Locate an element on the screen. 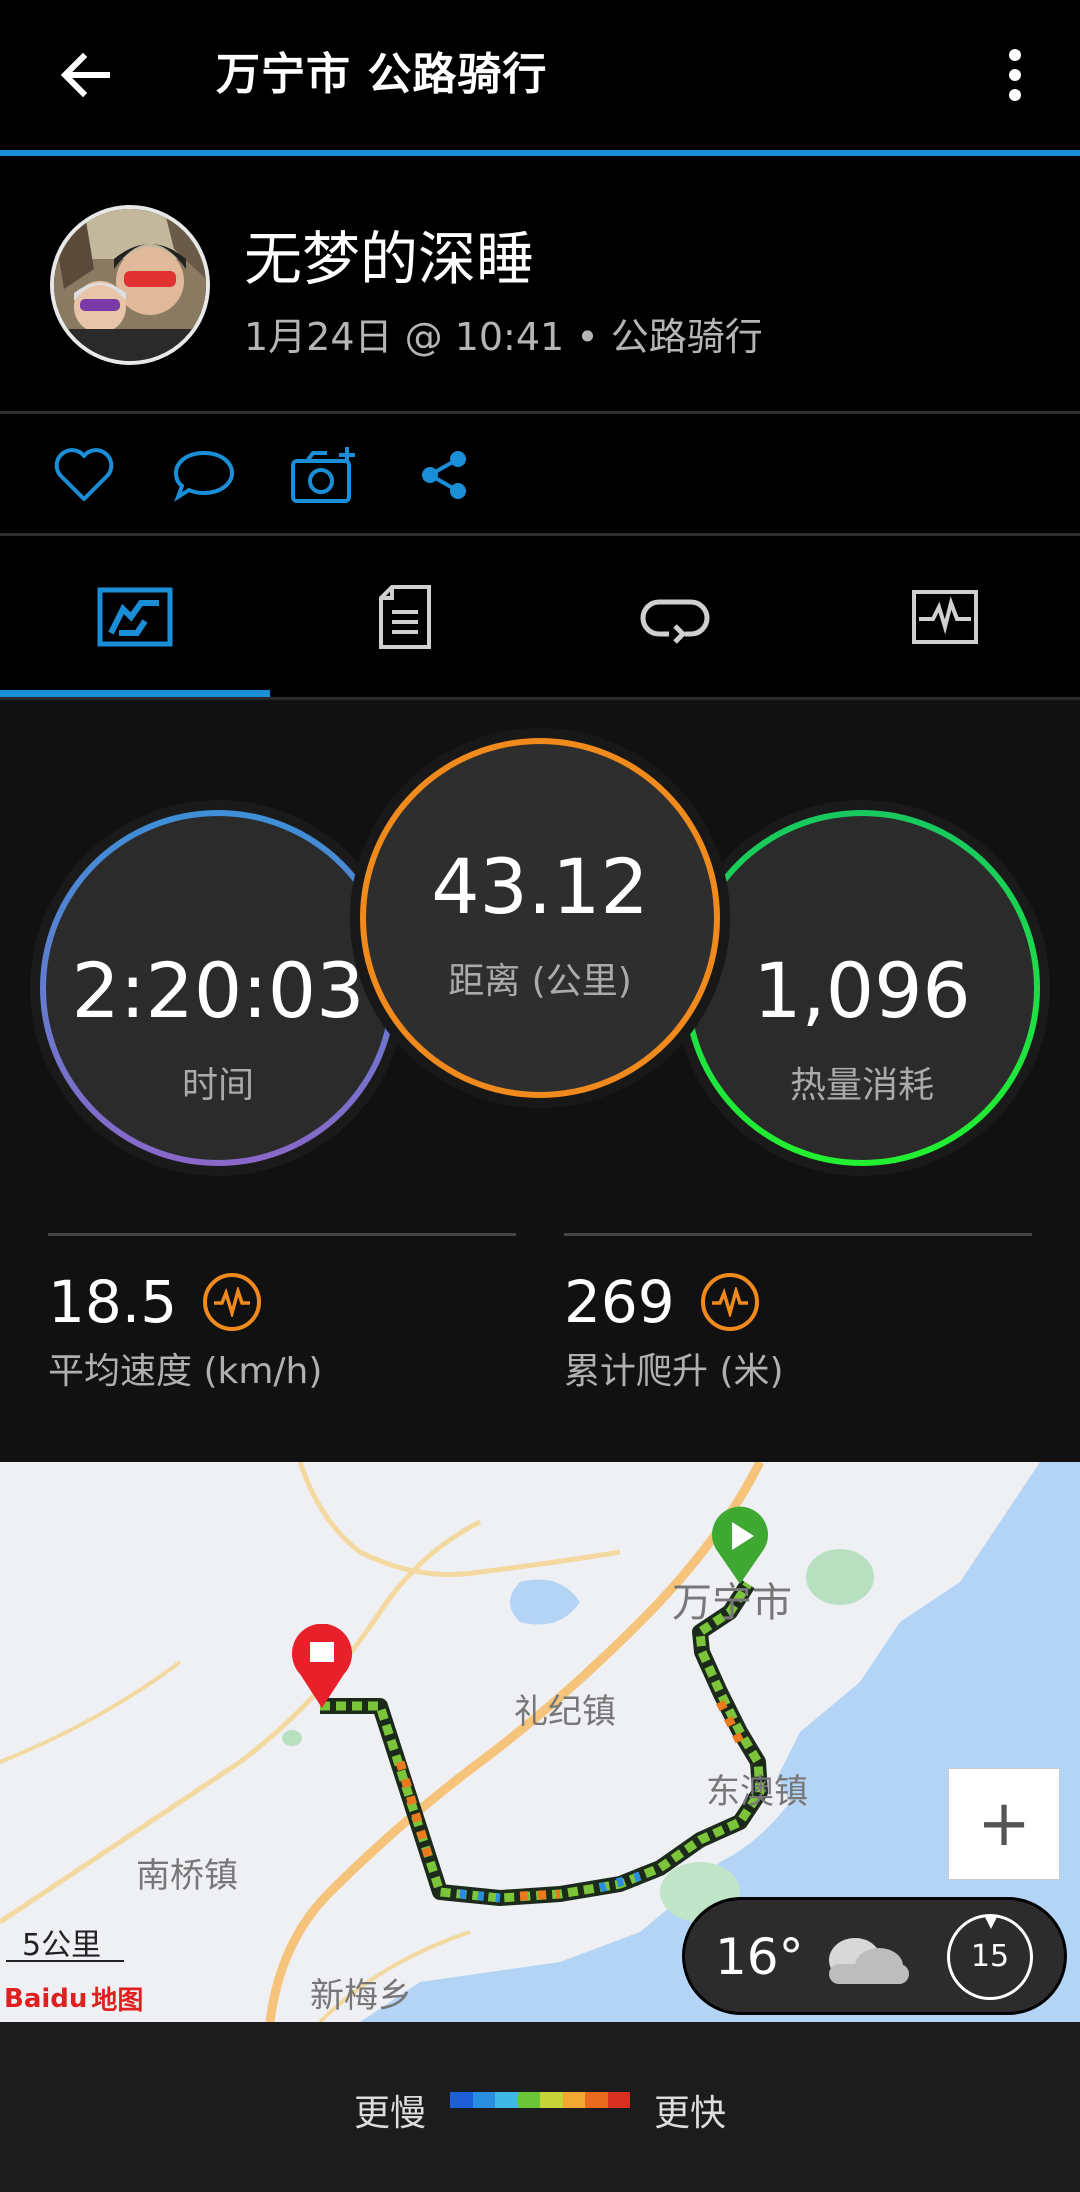 Image resolution: width=1080 pixels, height=2192 pixels. calories-value: 1,096 is located at coordinates (862, 990).